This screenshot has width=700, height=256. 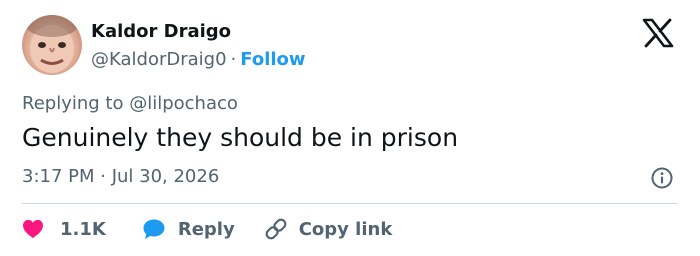 What do you see at coordinates (154, 229) in the screenshot?
I see `speech-bubble-icon` at bounding box center [154, 229].